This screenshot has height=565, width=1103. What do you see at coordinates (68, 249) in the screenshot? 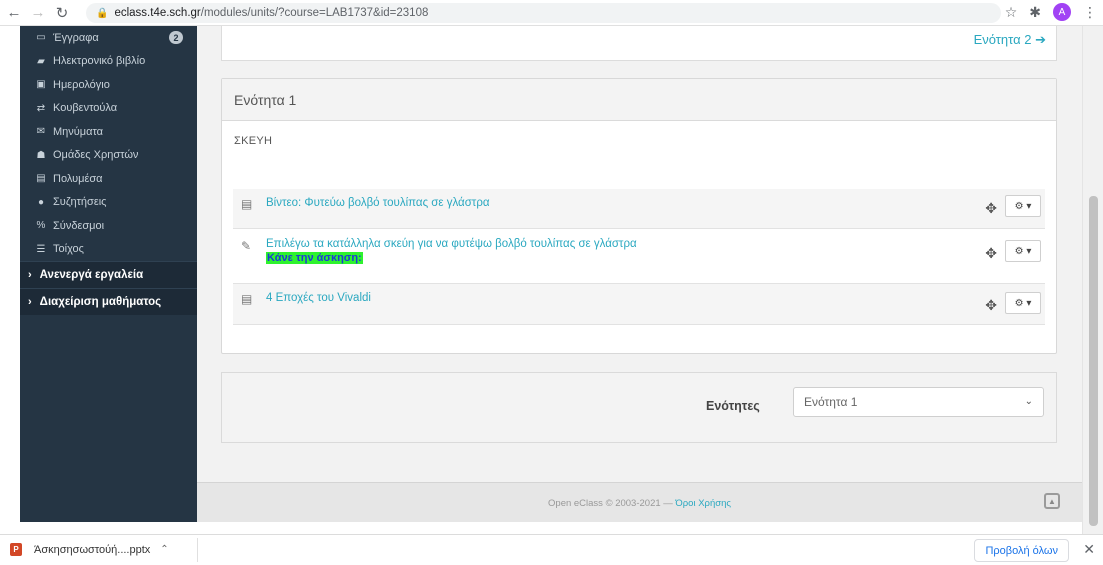
I see `sidebar-item-label: Τοίχος` at bounding box center [68, 249].